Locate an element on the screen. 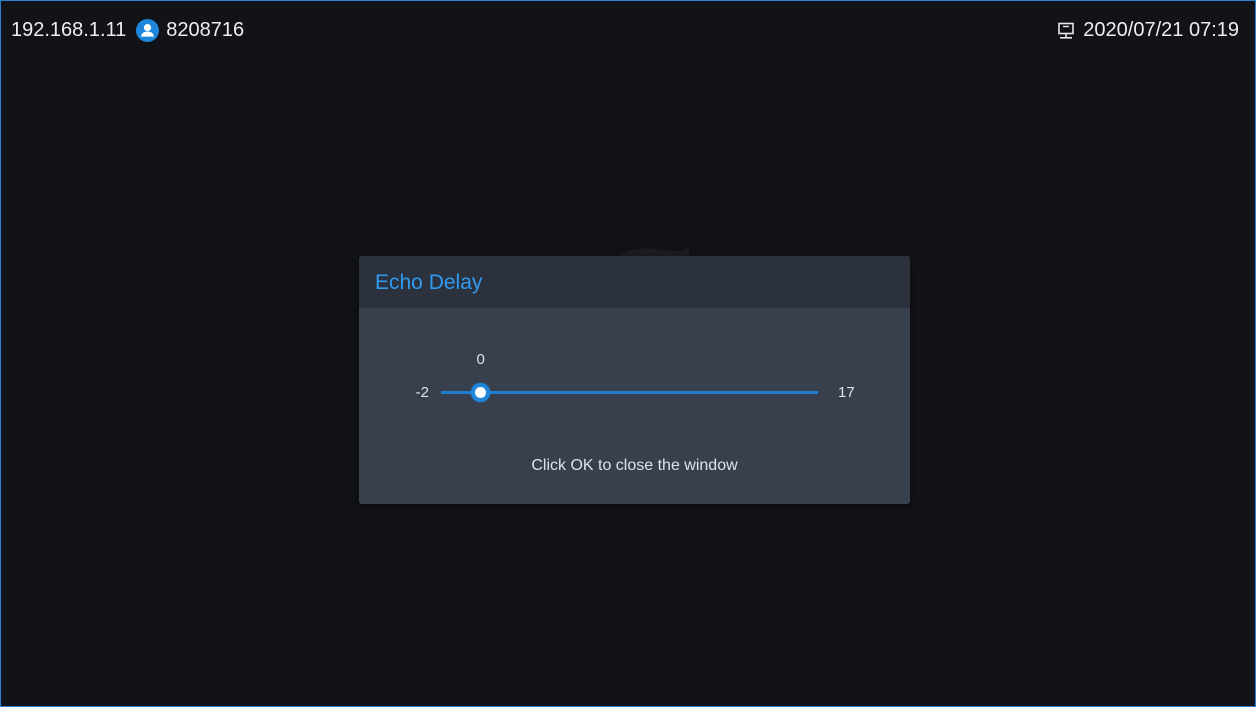 Image resolution: width=1256 pixels, height=707 pixels. dialog-header: Echo Delay is located at coordinates (634, 282).